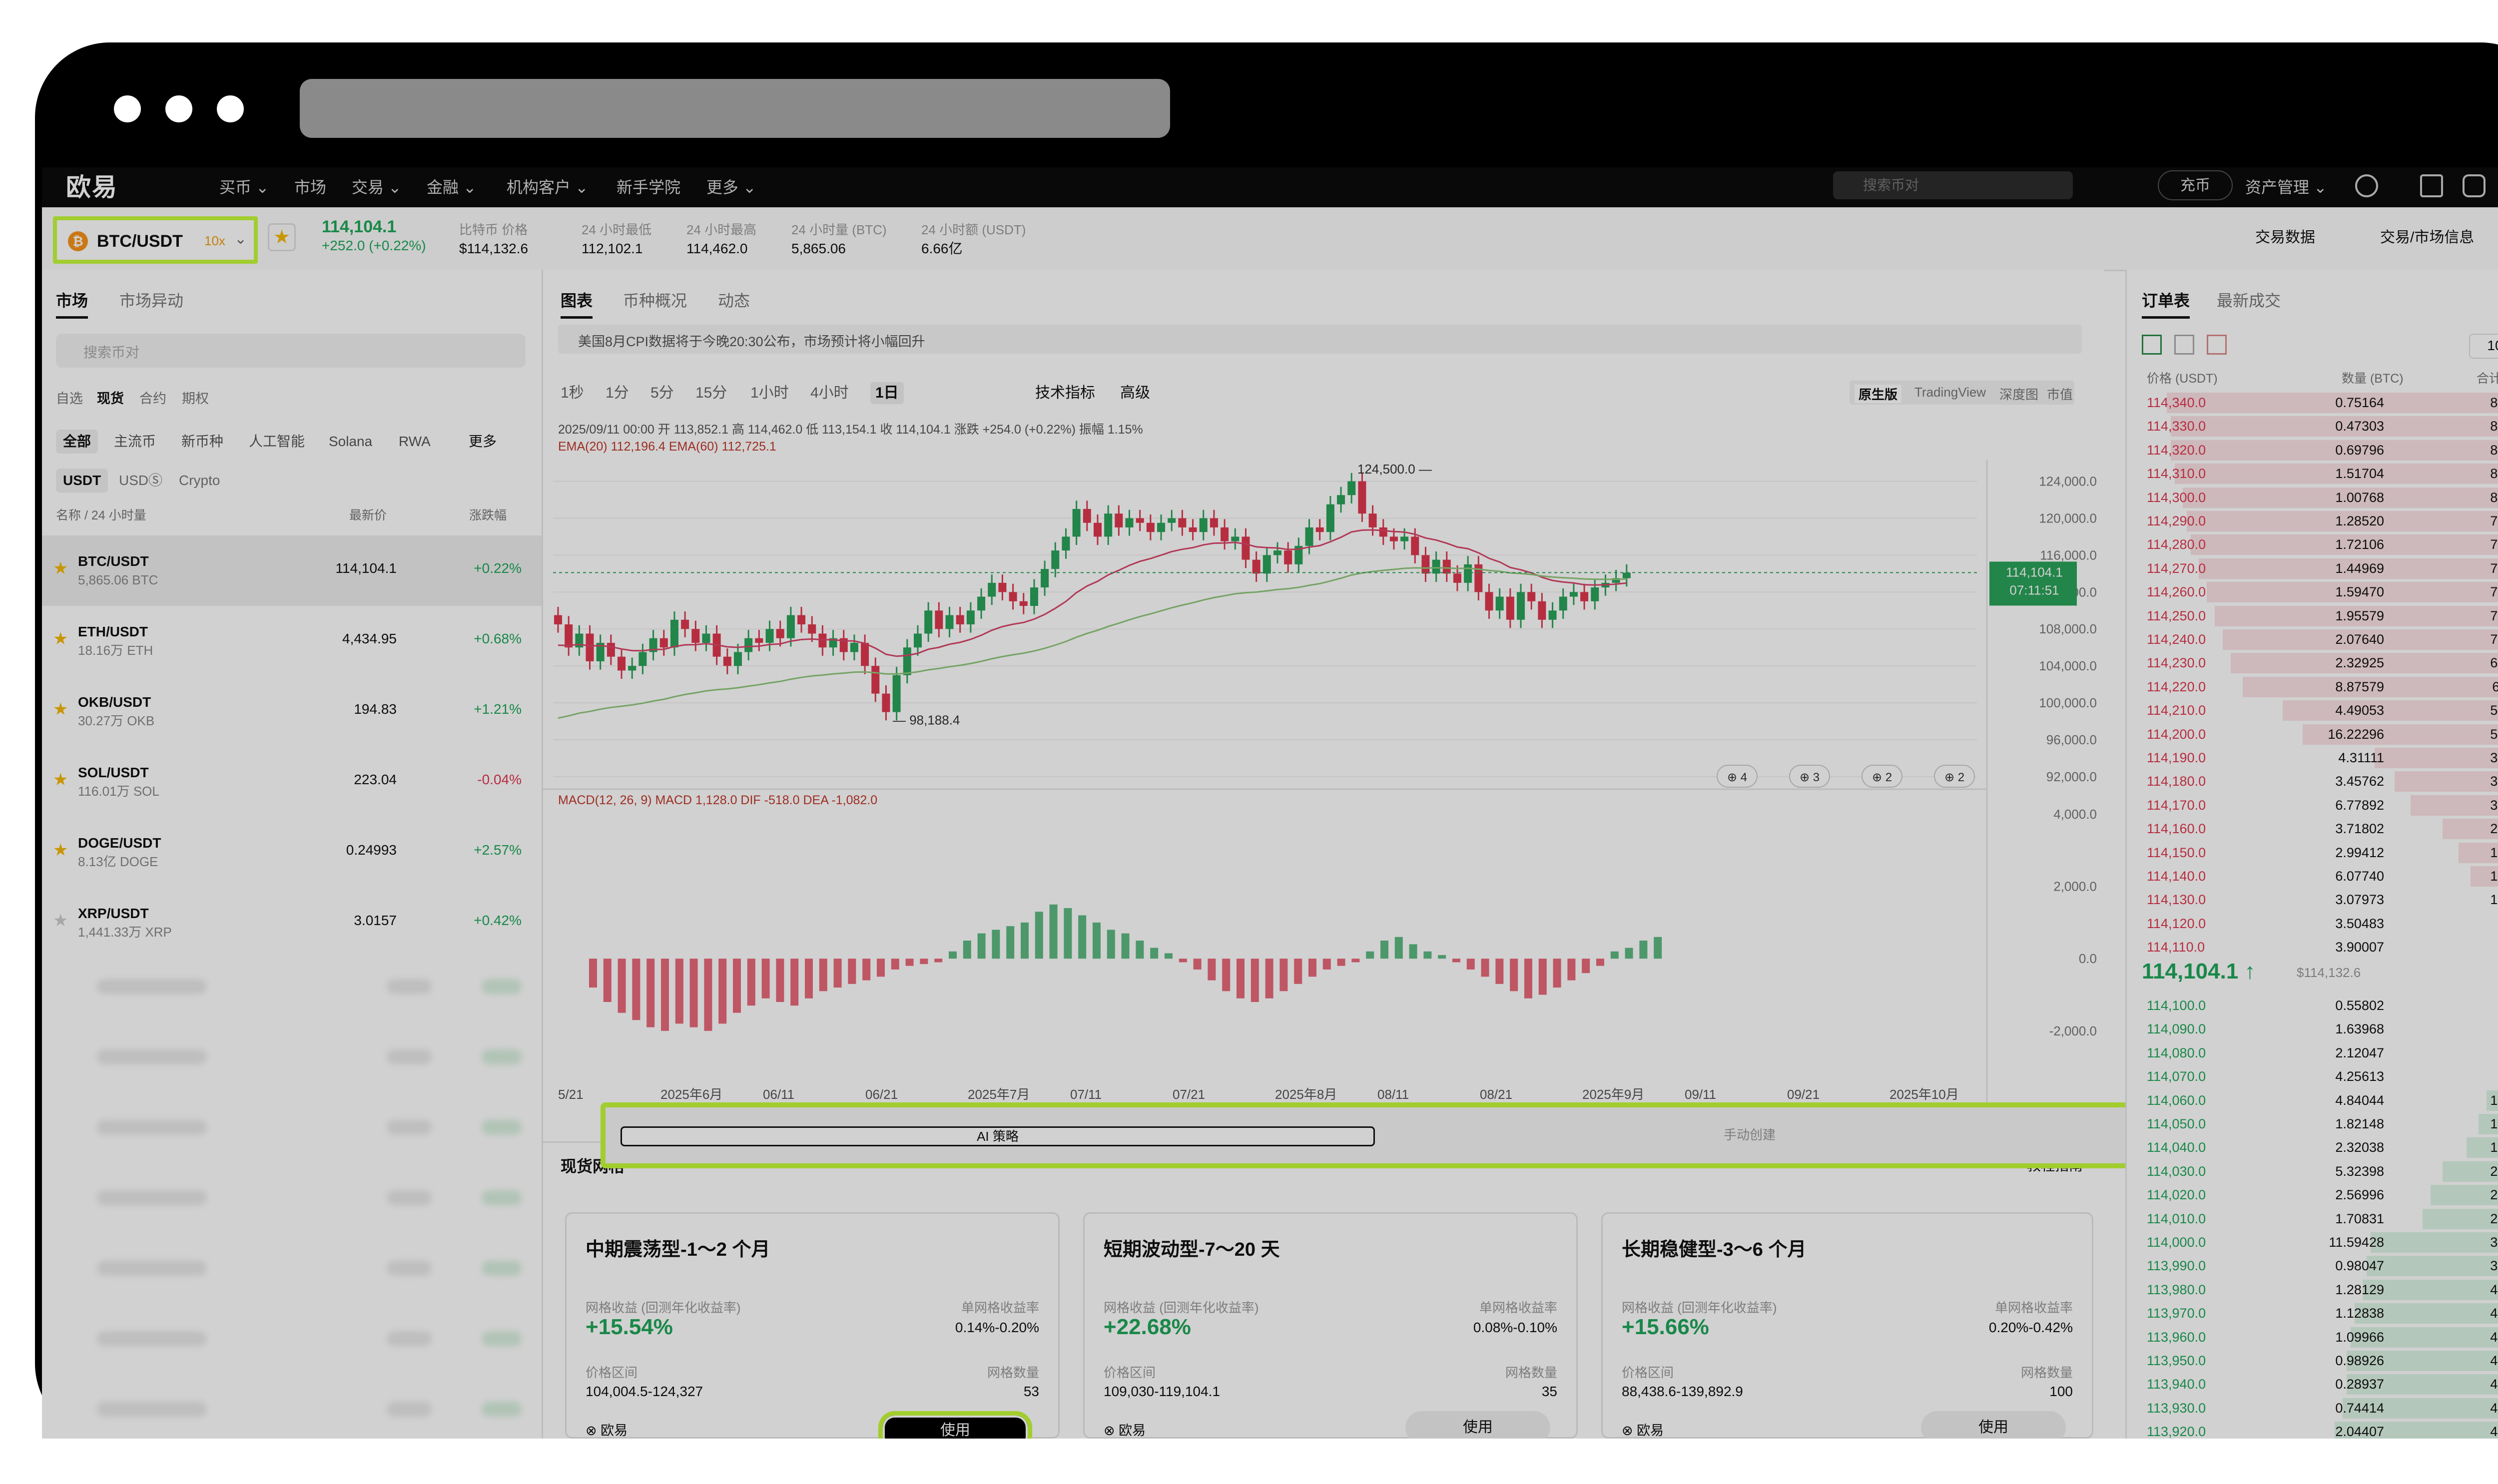 This screenshot has width=2498, height=1484. What do you see at coordinates (548, 187) in the screenshot?
I see `nav-item-institutional: 机构客户 ⌄` at bounding box center [548, 187].